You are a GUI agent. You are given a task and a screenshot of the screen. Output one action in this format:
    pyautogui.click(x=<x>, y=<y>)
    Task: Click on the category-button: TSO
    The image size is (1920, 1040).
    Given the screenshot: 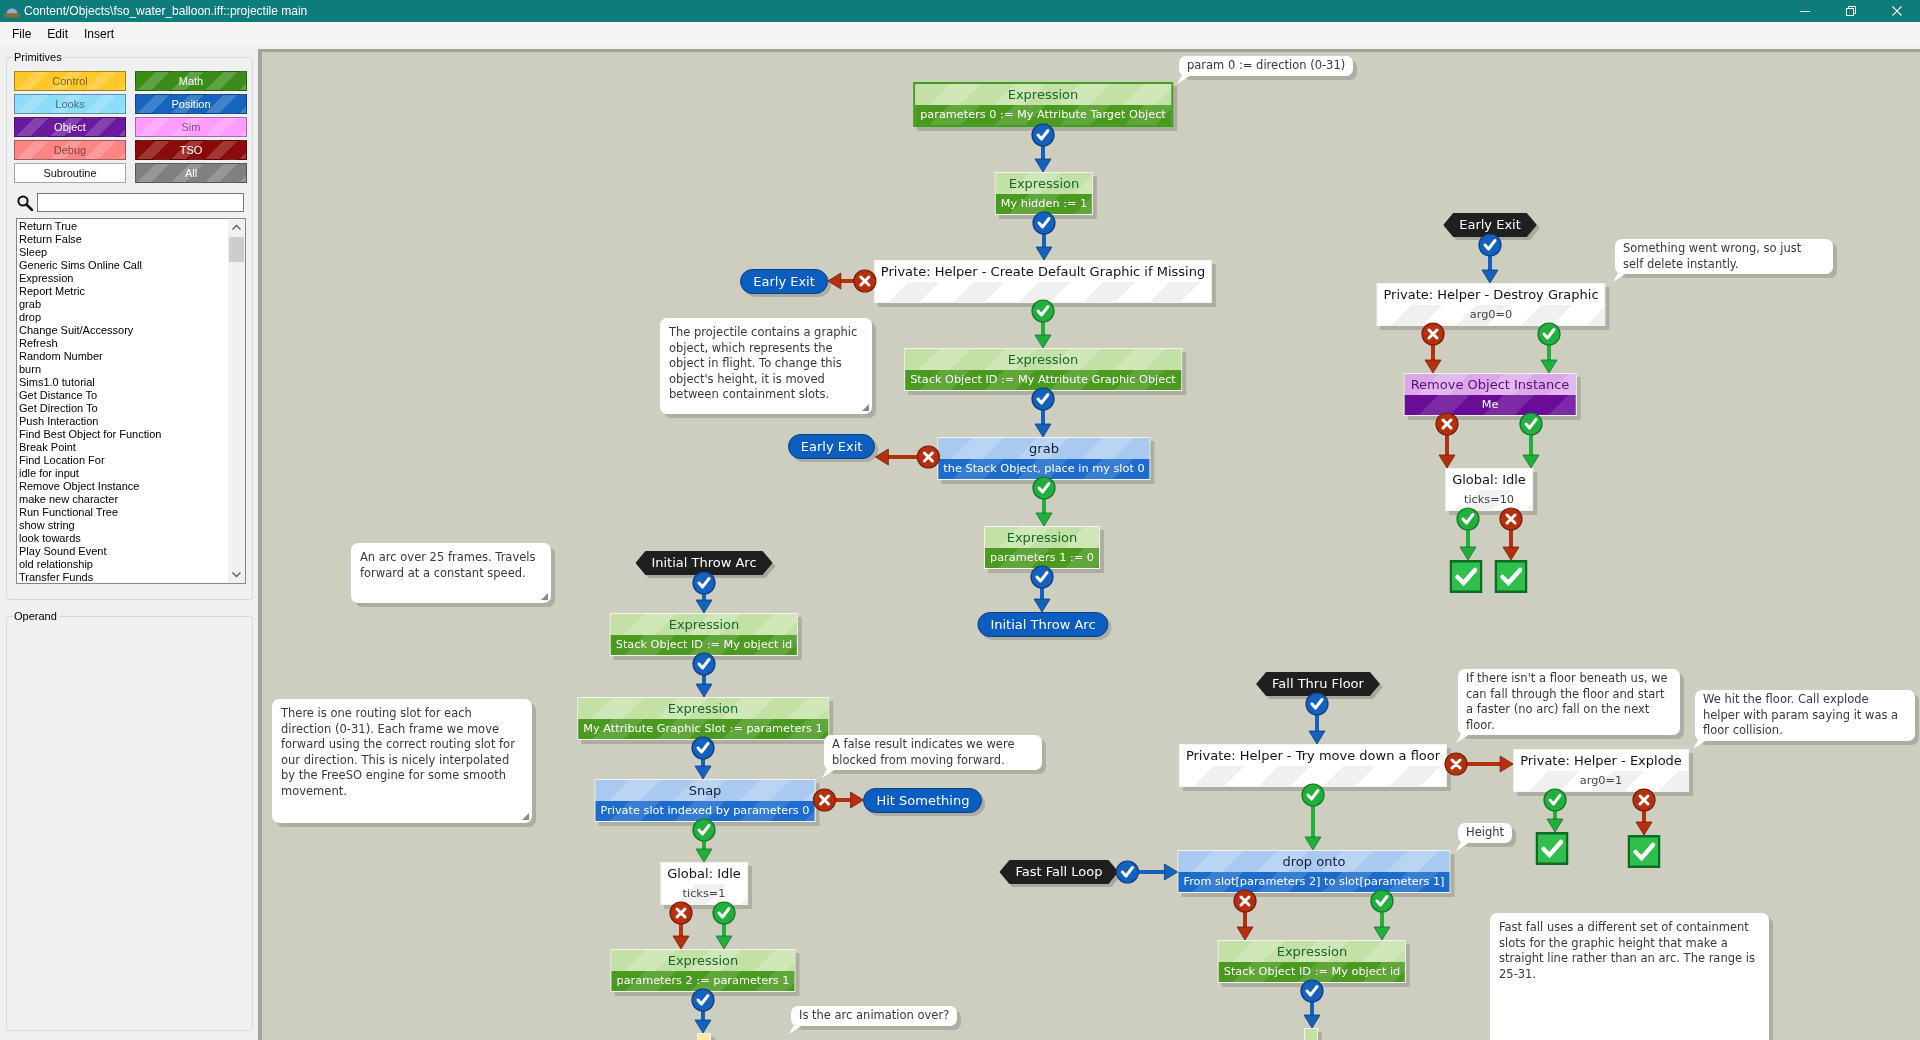 What is the action you would take?
    pyautogui.click(x=191, y=150)
    